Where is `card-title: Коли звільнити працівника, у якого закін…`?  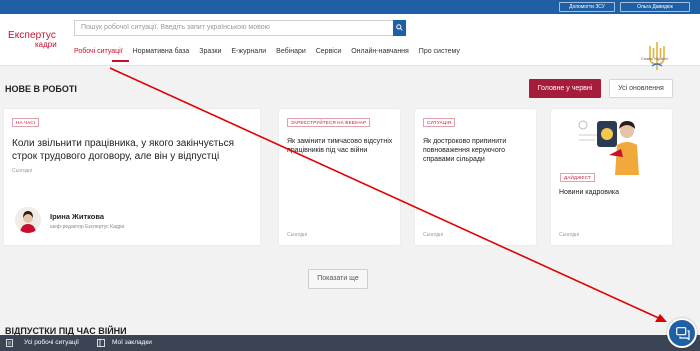
card-title: Коли звільнити працівника, у якого закін… is located at coordinates (132, 150).